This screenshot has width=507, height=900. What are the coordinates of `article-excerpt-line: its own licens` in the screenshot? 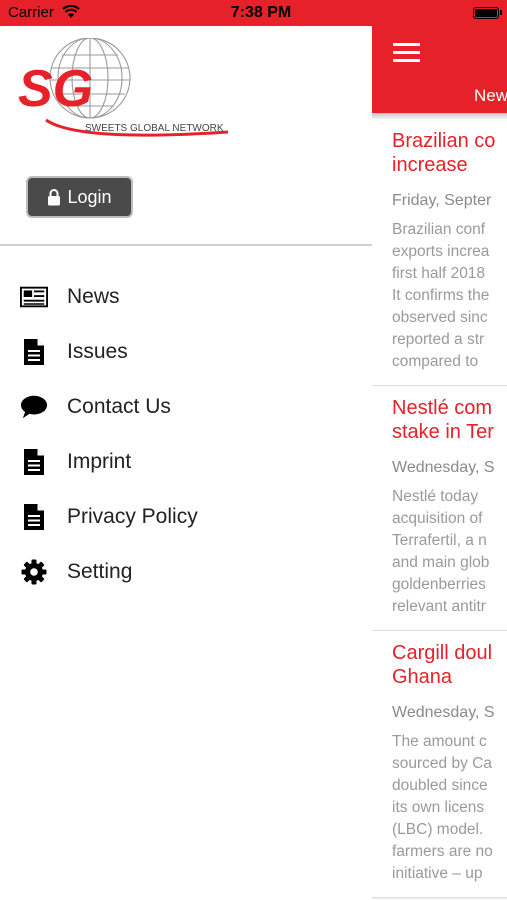 It's located at (438, 807).